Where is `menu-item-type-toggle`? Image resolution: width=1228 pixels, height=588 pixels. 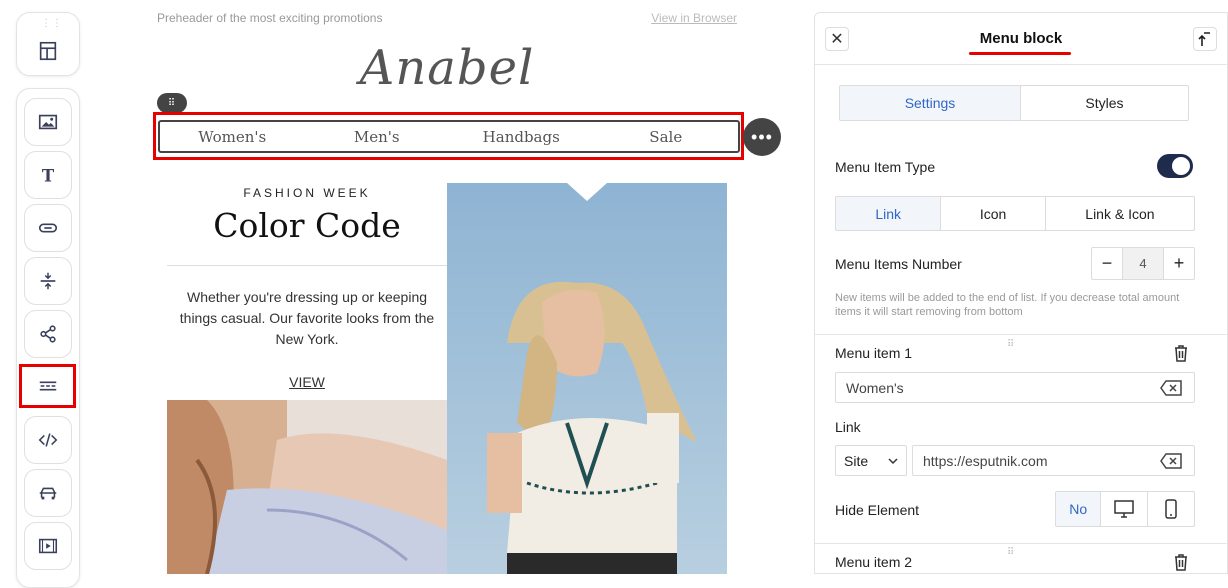 menu-item-type-toggle is located at coordinates (1175, 166).